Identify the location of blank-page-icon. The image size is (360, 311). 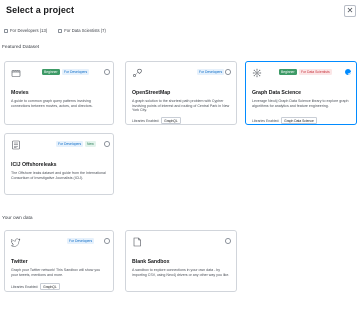
(137, 242).